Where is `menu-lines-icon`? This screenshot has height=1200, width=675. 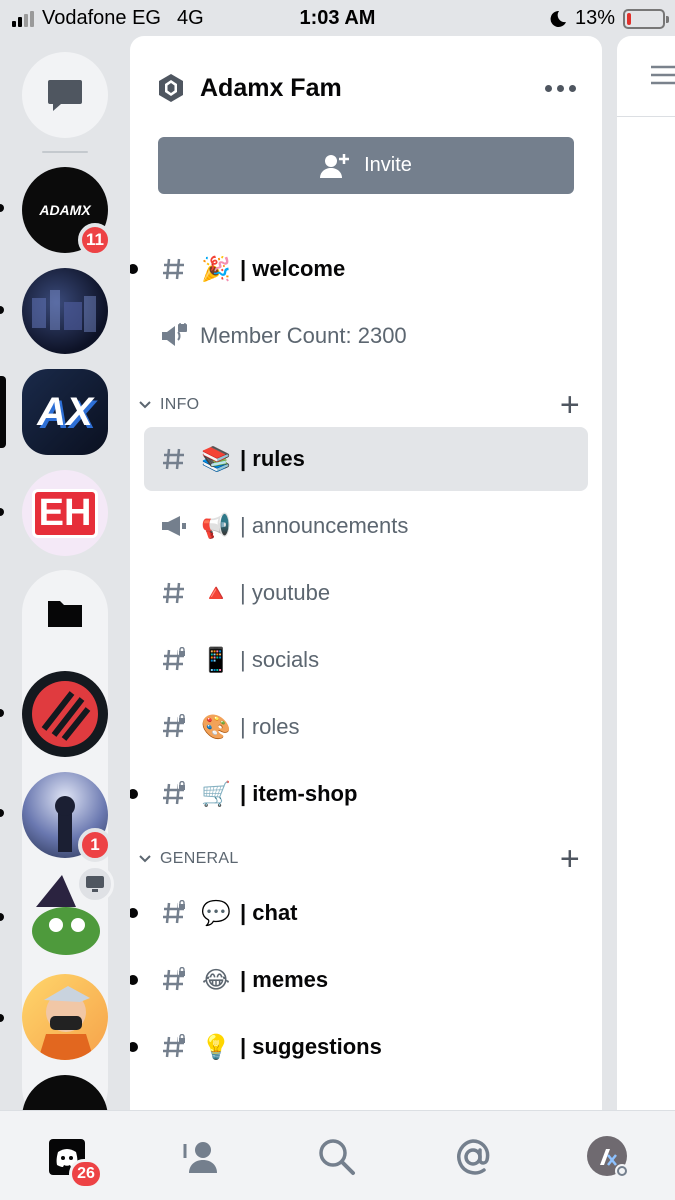 menu-lines-icon is located at coordinates (663, 75).